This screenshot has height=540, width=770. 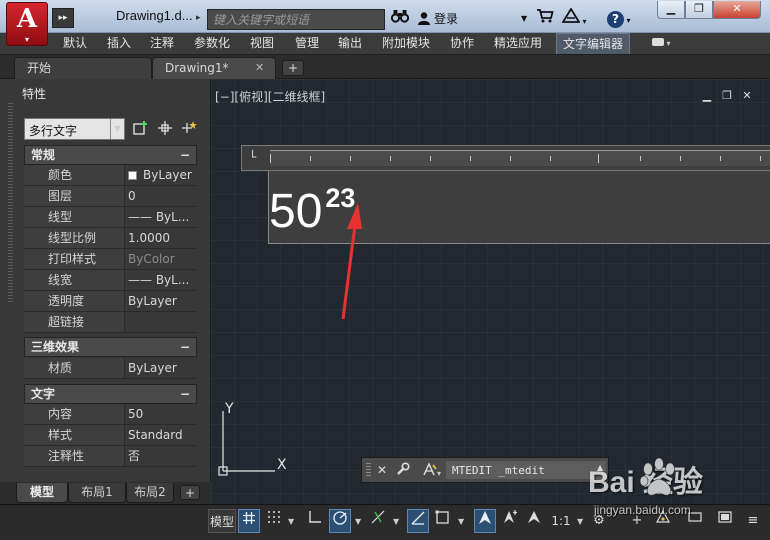 What do you see at coordinates (110, 347) in the screenshot?
I see `group-3d-effects: 三维效果 −` at bounding box center [110, 347].